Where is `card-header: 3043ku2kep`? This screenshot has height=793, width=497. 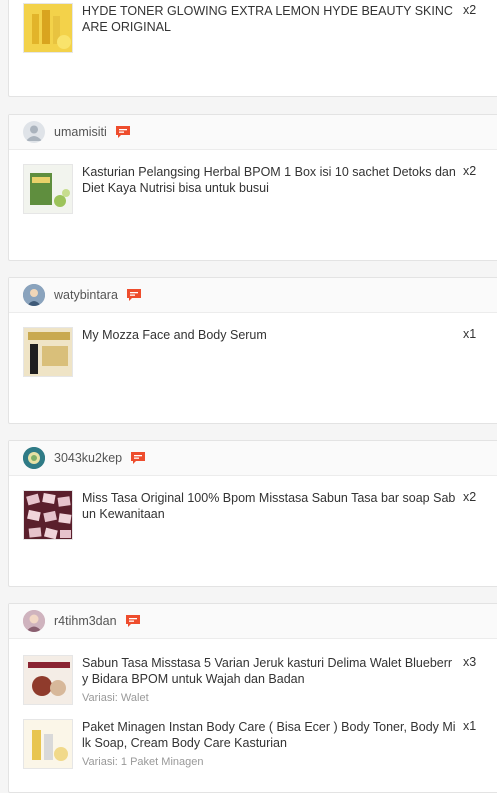
card-header: 3043ku2kep is located at coordinates (253, 458).